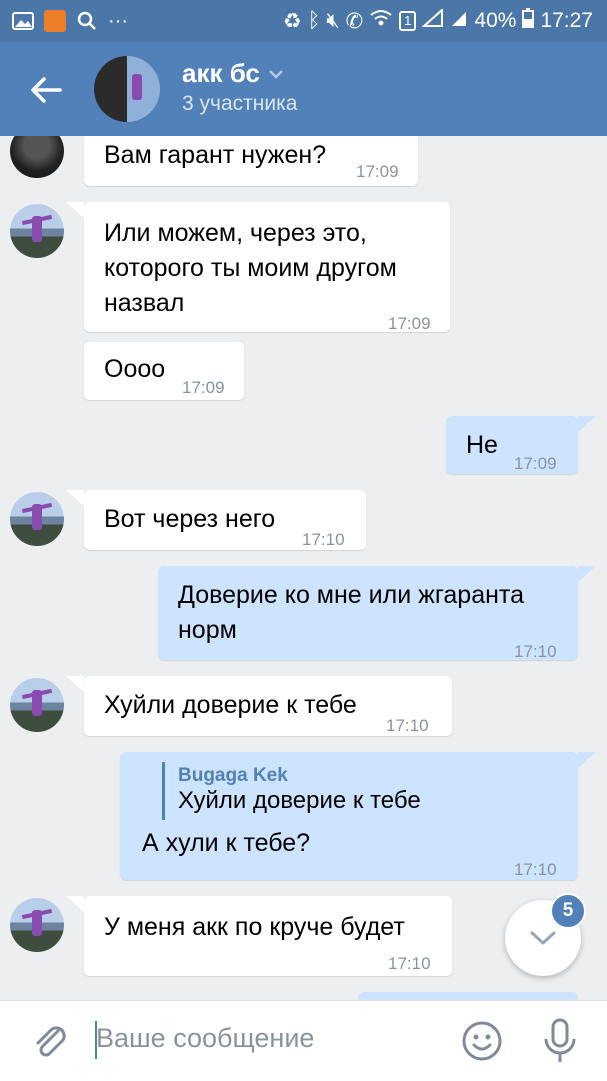 The height and width of the screenshot is (1081, 607). I want to click on gallery-icon, so click(23, 21).